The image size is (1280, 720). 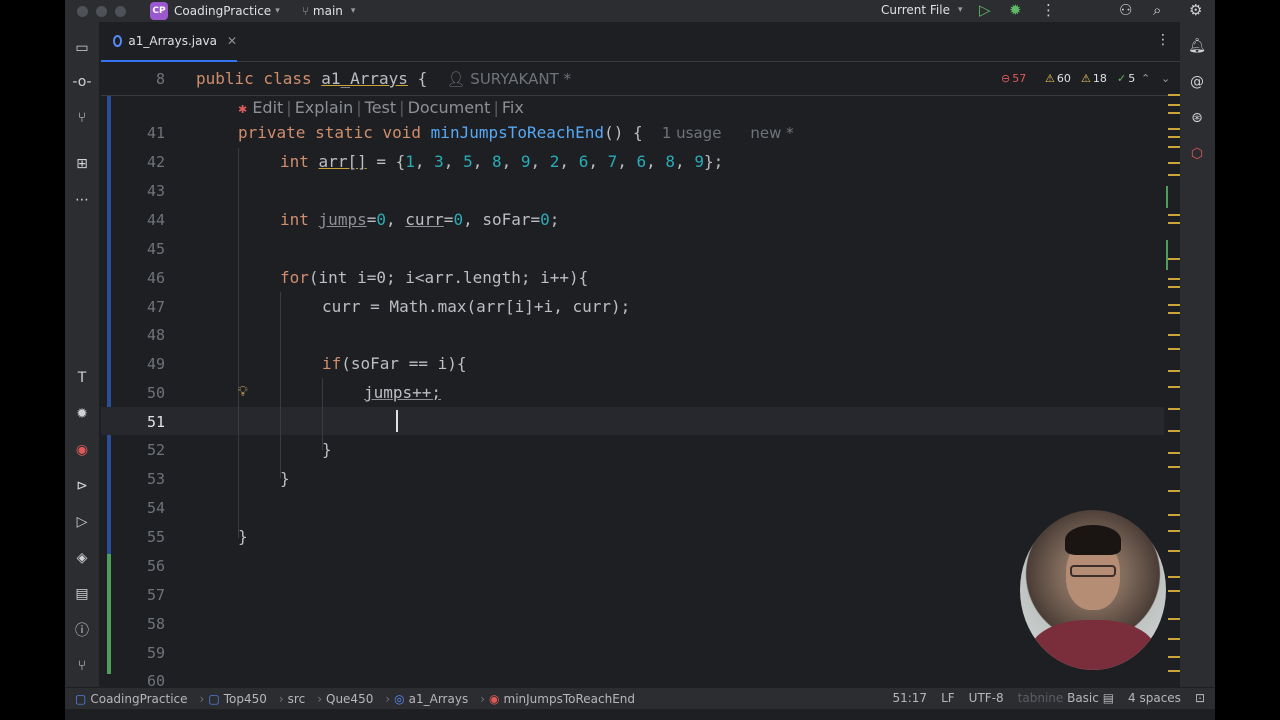 What do you see at coordinates (420, 219) in the screenshot?
I see `code-line-44: int jumps=0, curr=0, soFar=0;` at bounding box center [420, 219].